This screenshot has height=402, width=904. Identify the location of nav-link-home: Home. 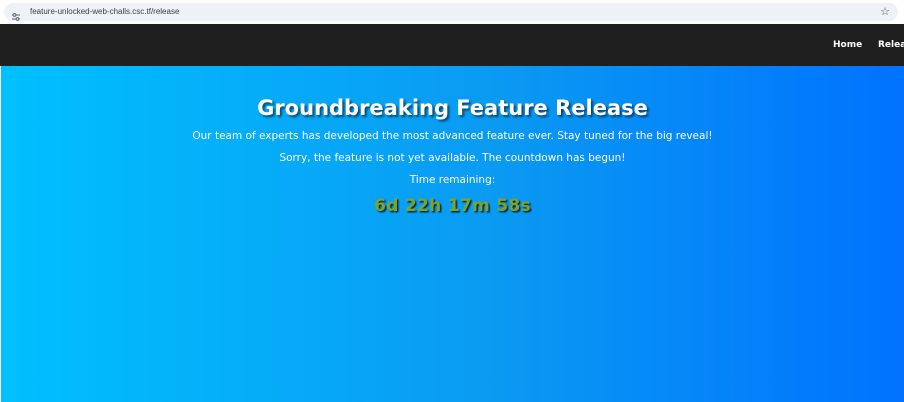
(847, 45).